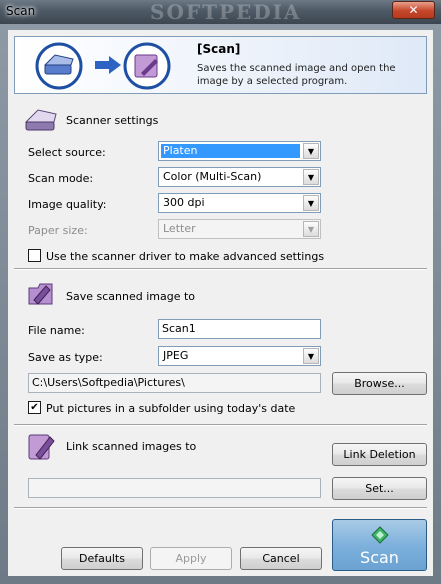  What do you see at coordinates (239, 203) in the screenshot?
I see `image-quality-dropdown: 300 dpi ▼` at bounding box center [239, 203].